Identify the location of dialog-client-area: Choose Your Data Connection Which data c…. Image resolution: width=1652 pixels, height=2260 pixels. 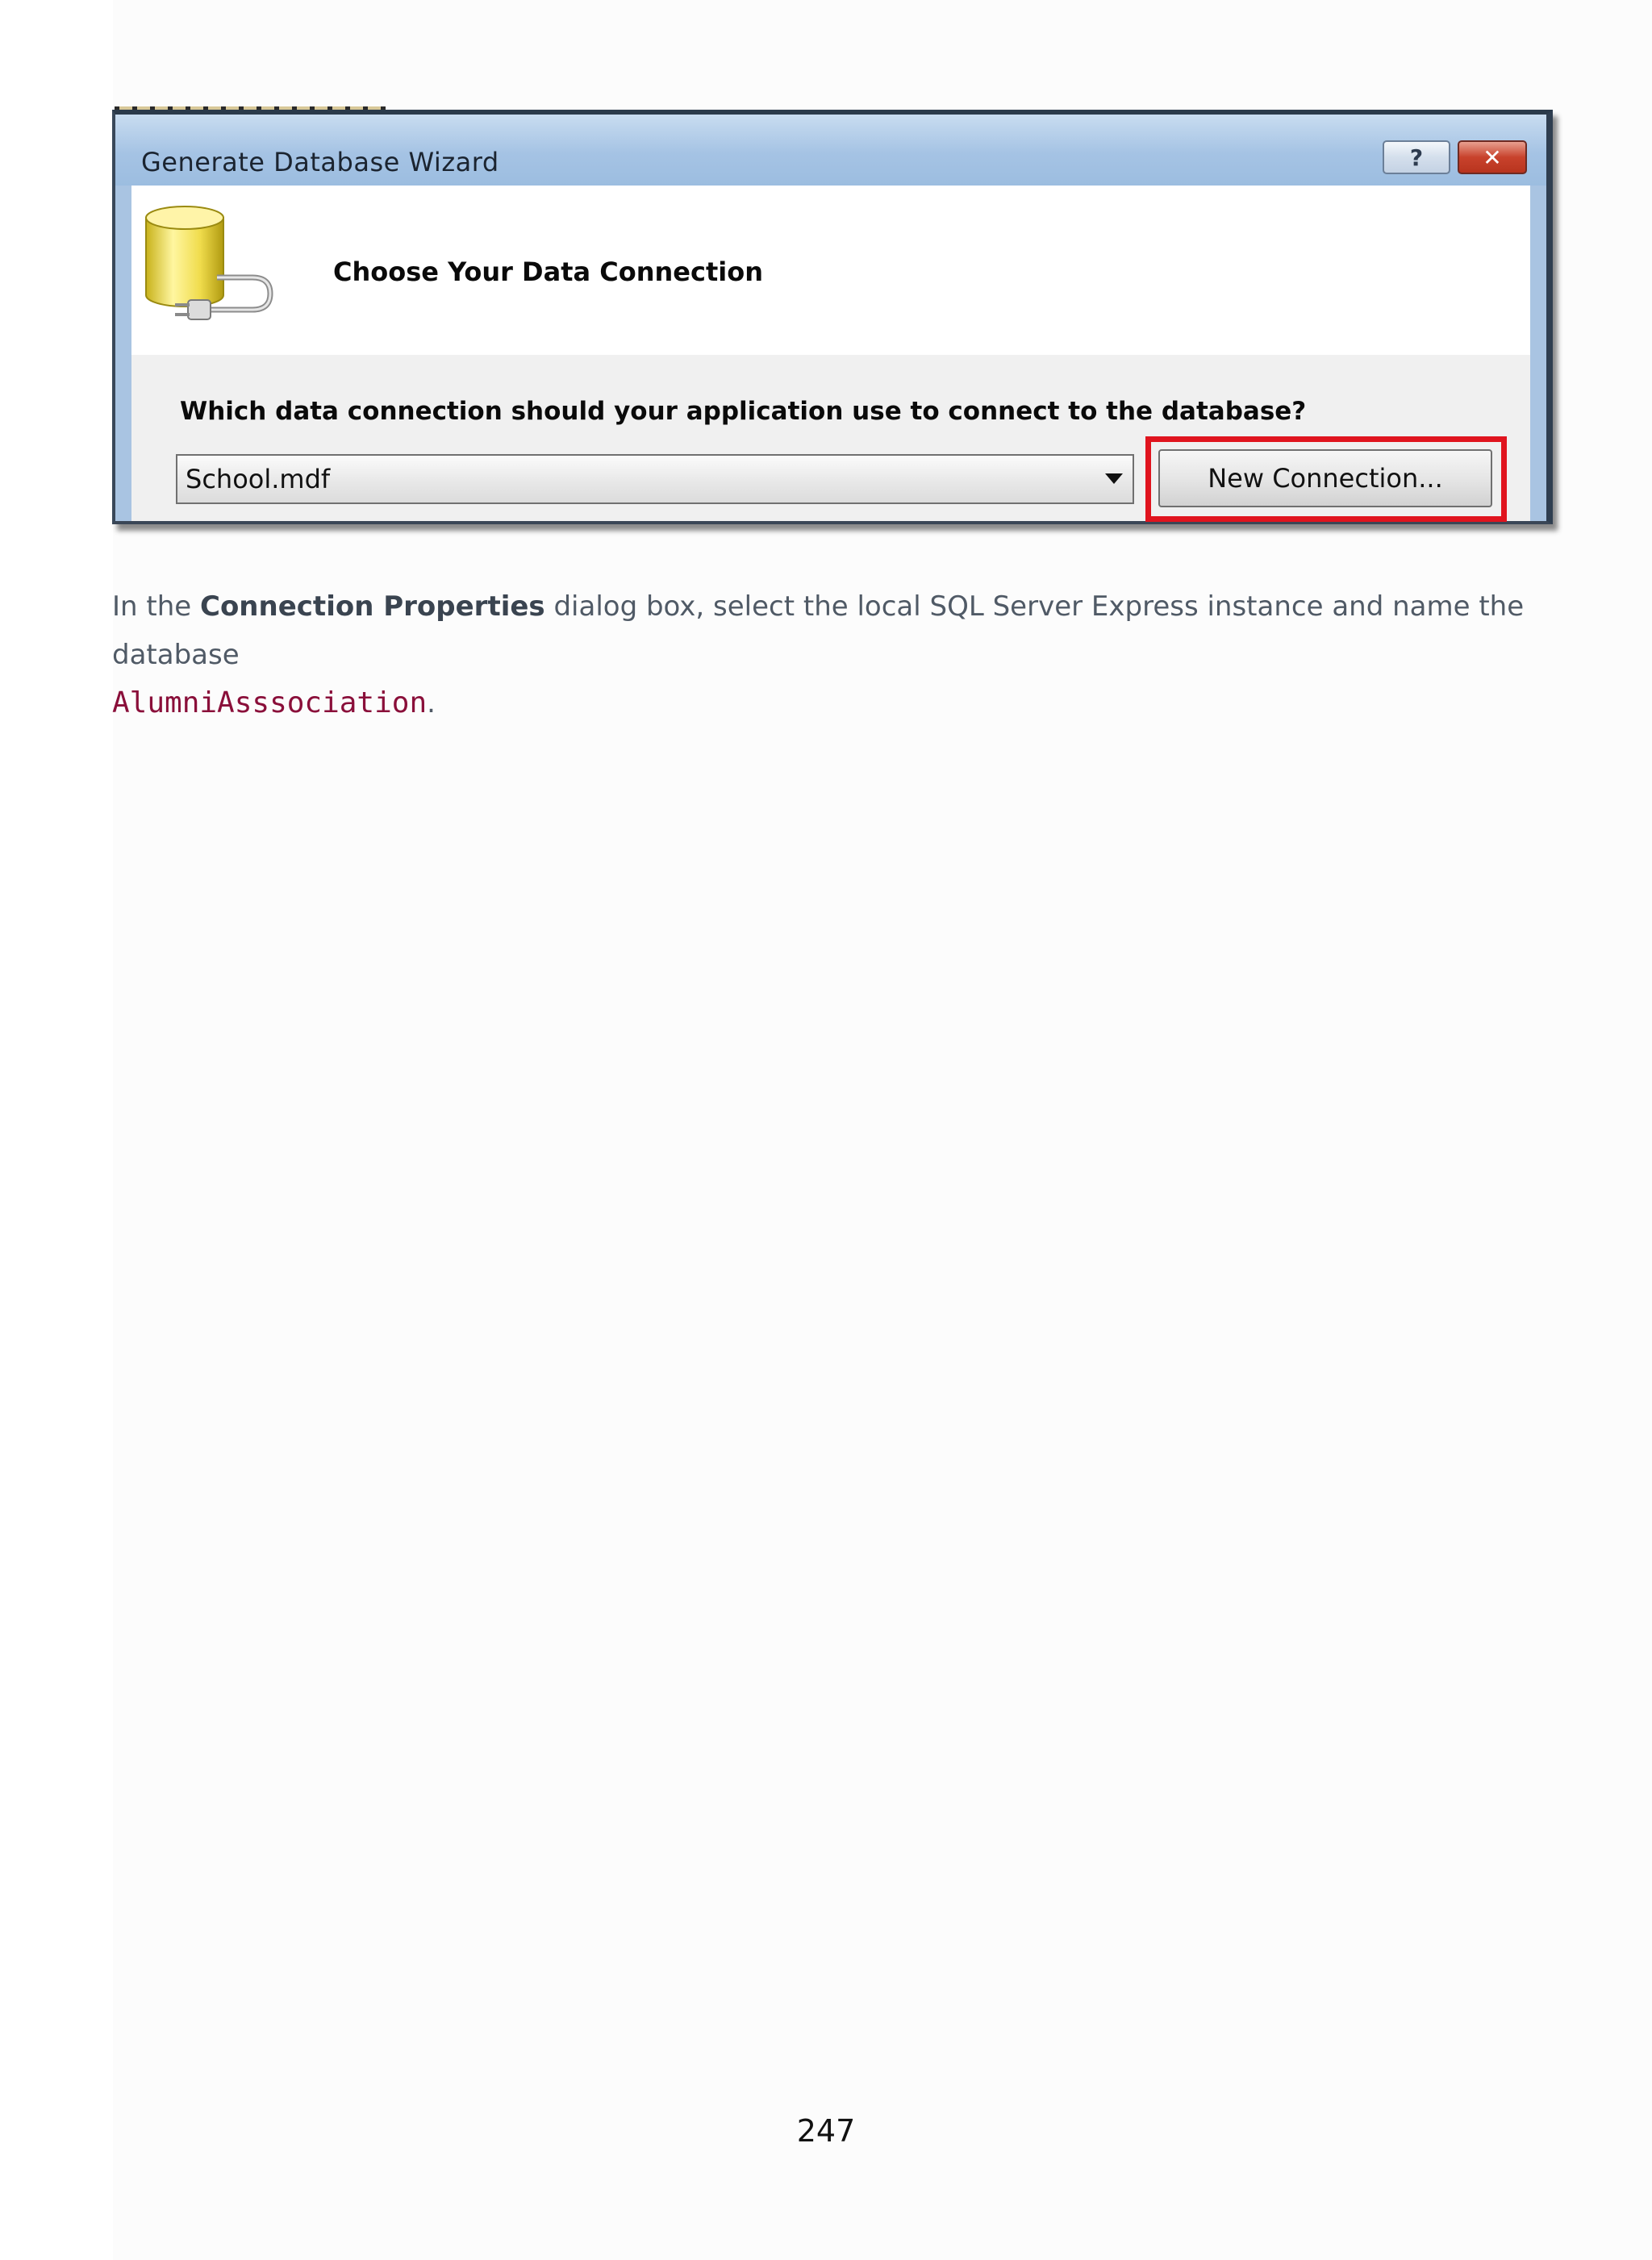
(831, 354).